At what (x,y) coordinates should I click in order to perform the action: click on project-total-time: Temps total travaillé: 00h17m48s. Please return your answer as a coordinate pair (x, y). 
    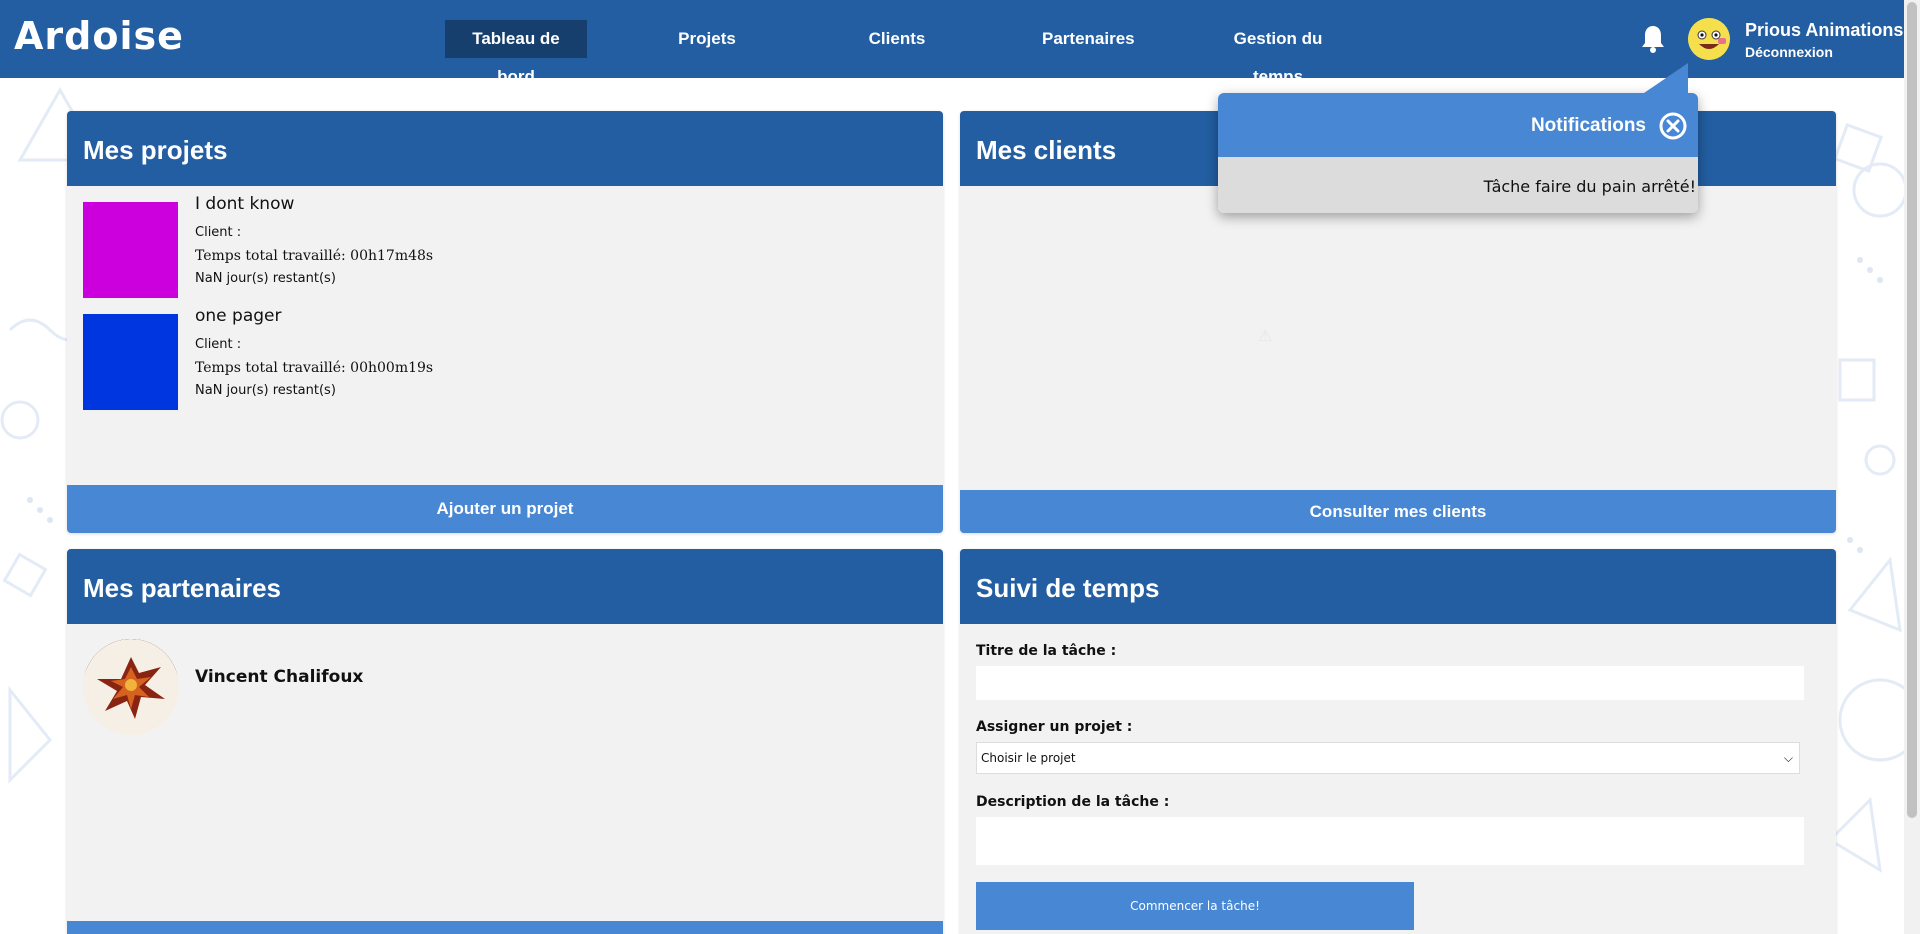
    Looking at the image, I should click on (314, 256).